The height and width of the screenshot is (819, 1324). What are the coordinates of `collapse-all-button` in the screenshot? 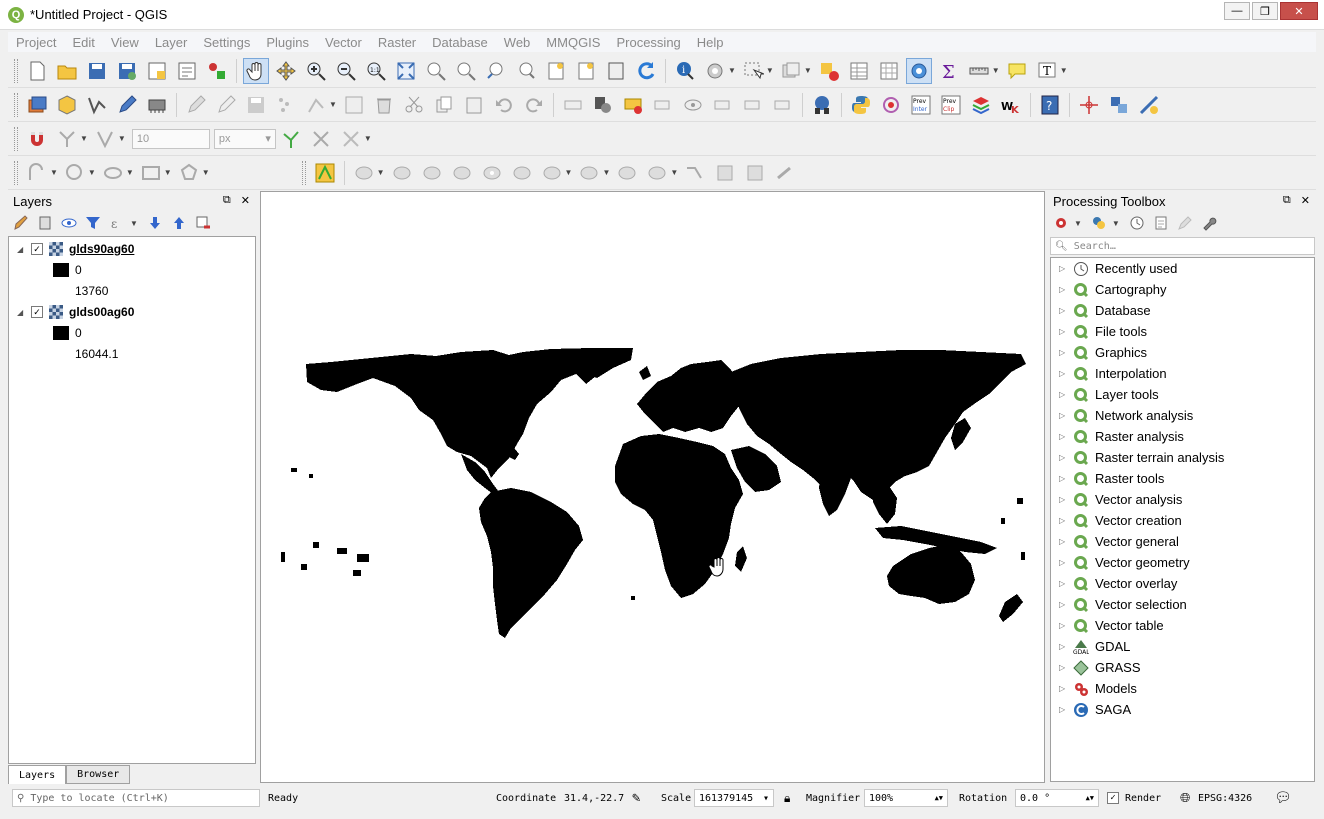 It's located at (179, 223).